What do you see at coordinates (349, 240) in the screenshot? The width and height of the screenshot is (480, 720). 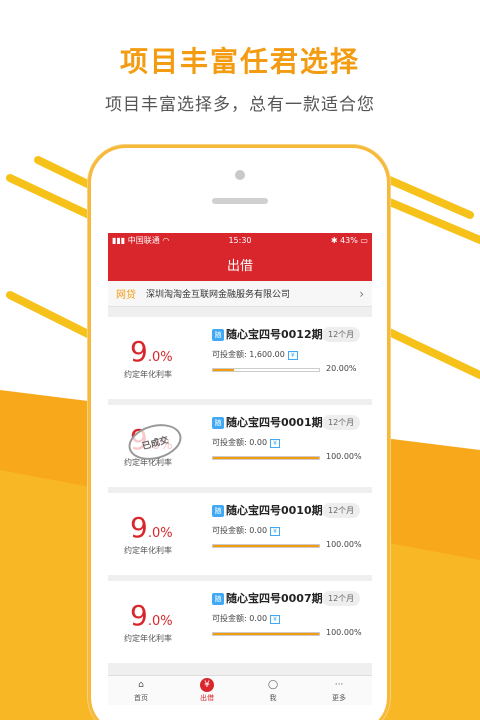 I see `status-right: ✱ 43% ▭` at bounding box center [349, 240].